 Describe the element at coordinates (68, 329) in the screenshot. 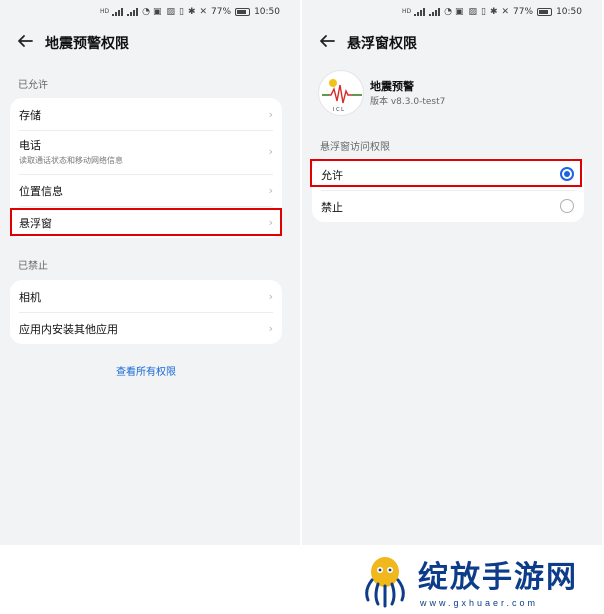

I see `permission-label: 应用内安装其他应用` at that location.